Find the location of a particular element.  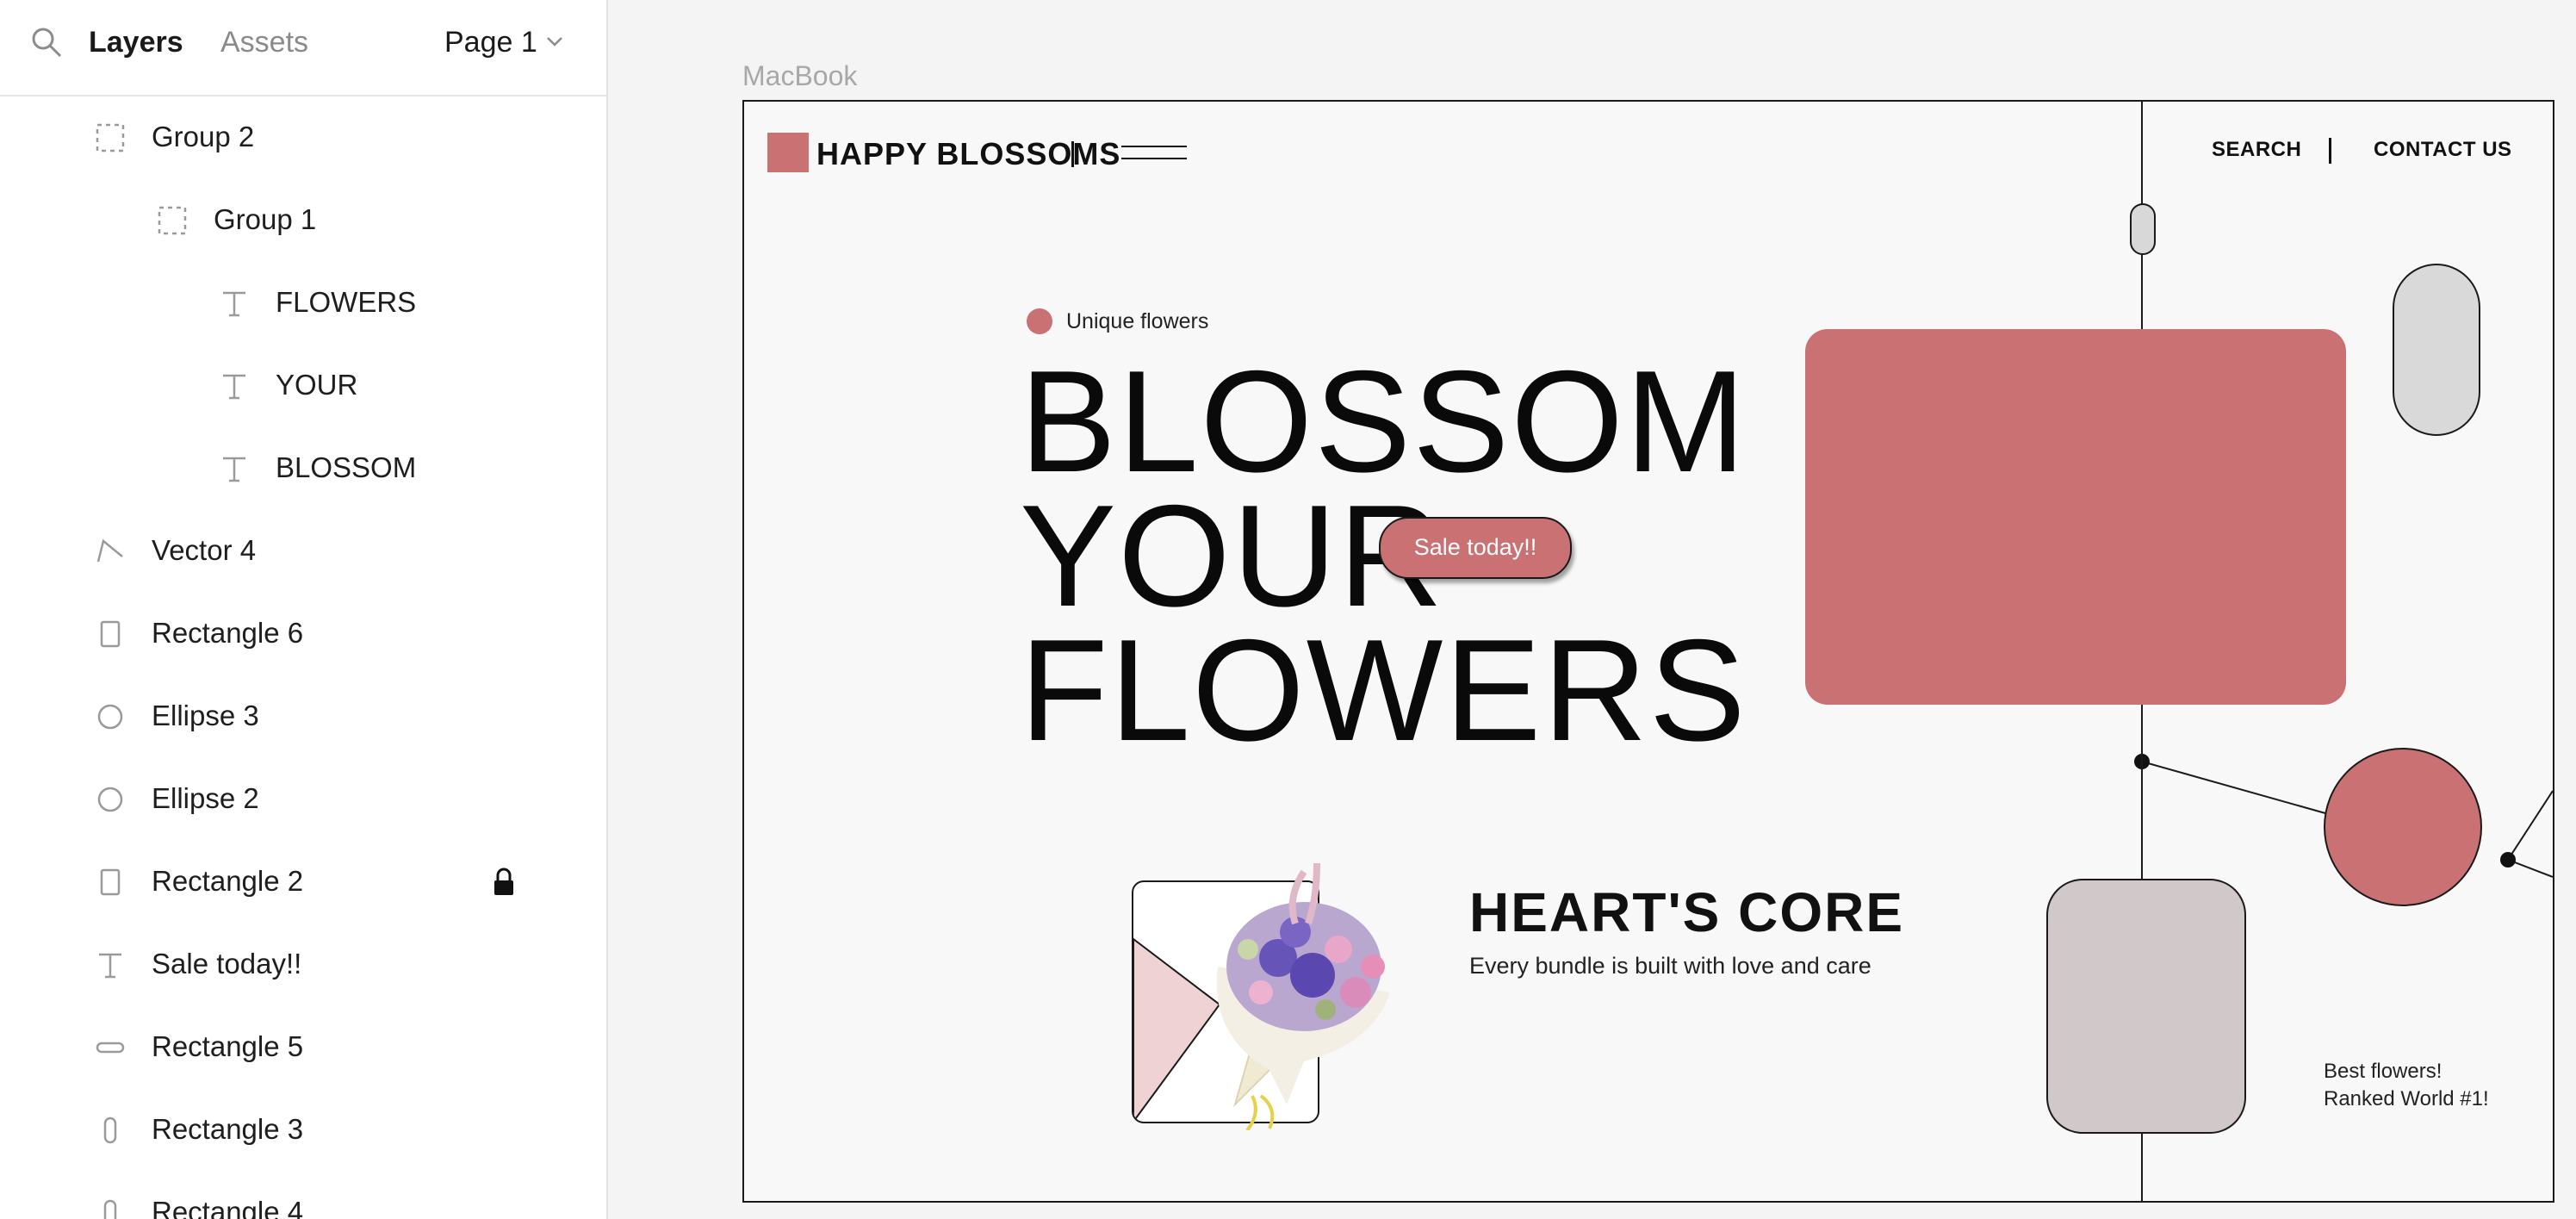

layer-label: Rectangle 3 is located at coordinates (228, 1129).